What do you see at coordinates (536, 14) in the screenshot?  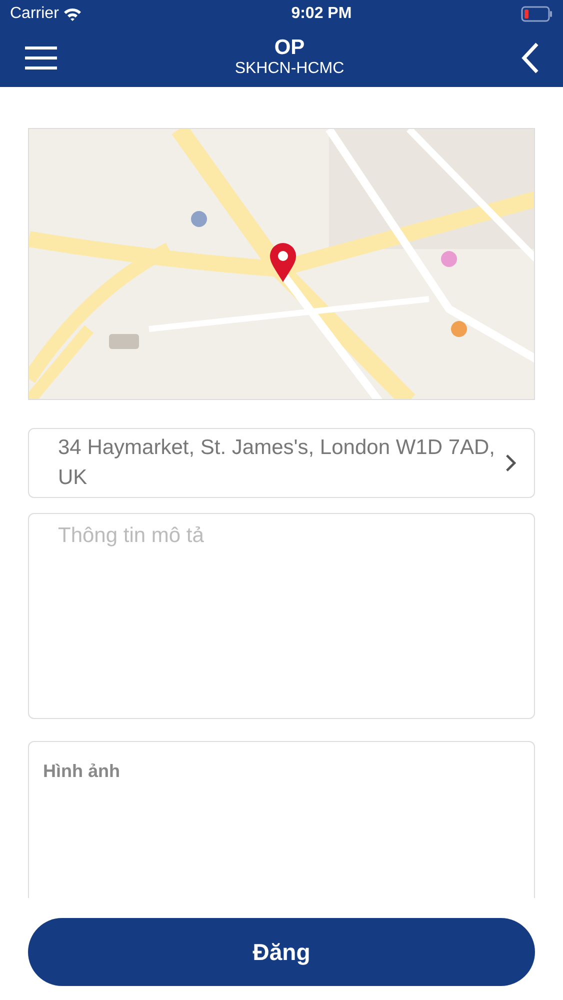 I see `battery-icon` at bounding box center [536, 14].